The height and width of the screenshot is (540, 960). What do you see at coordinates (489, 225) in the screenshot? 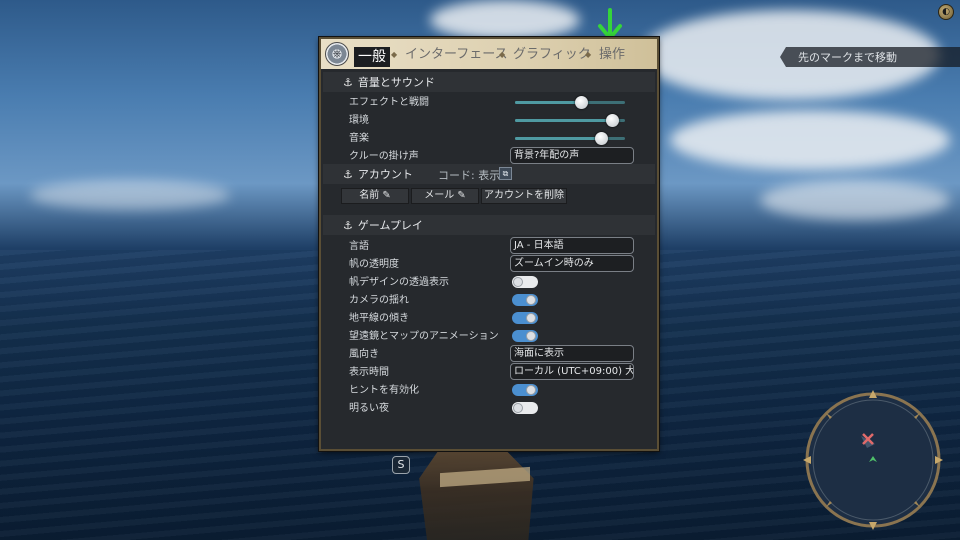
I see `section-gameplay: ⚓ ゲームプレイ` at bounding box center [489, 225].